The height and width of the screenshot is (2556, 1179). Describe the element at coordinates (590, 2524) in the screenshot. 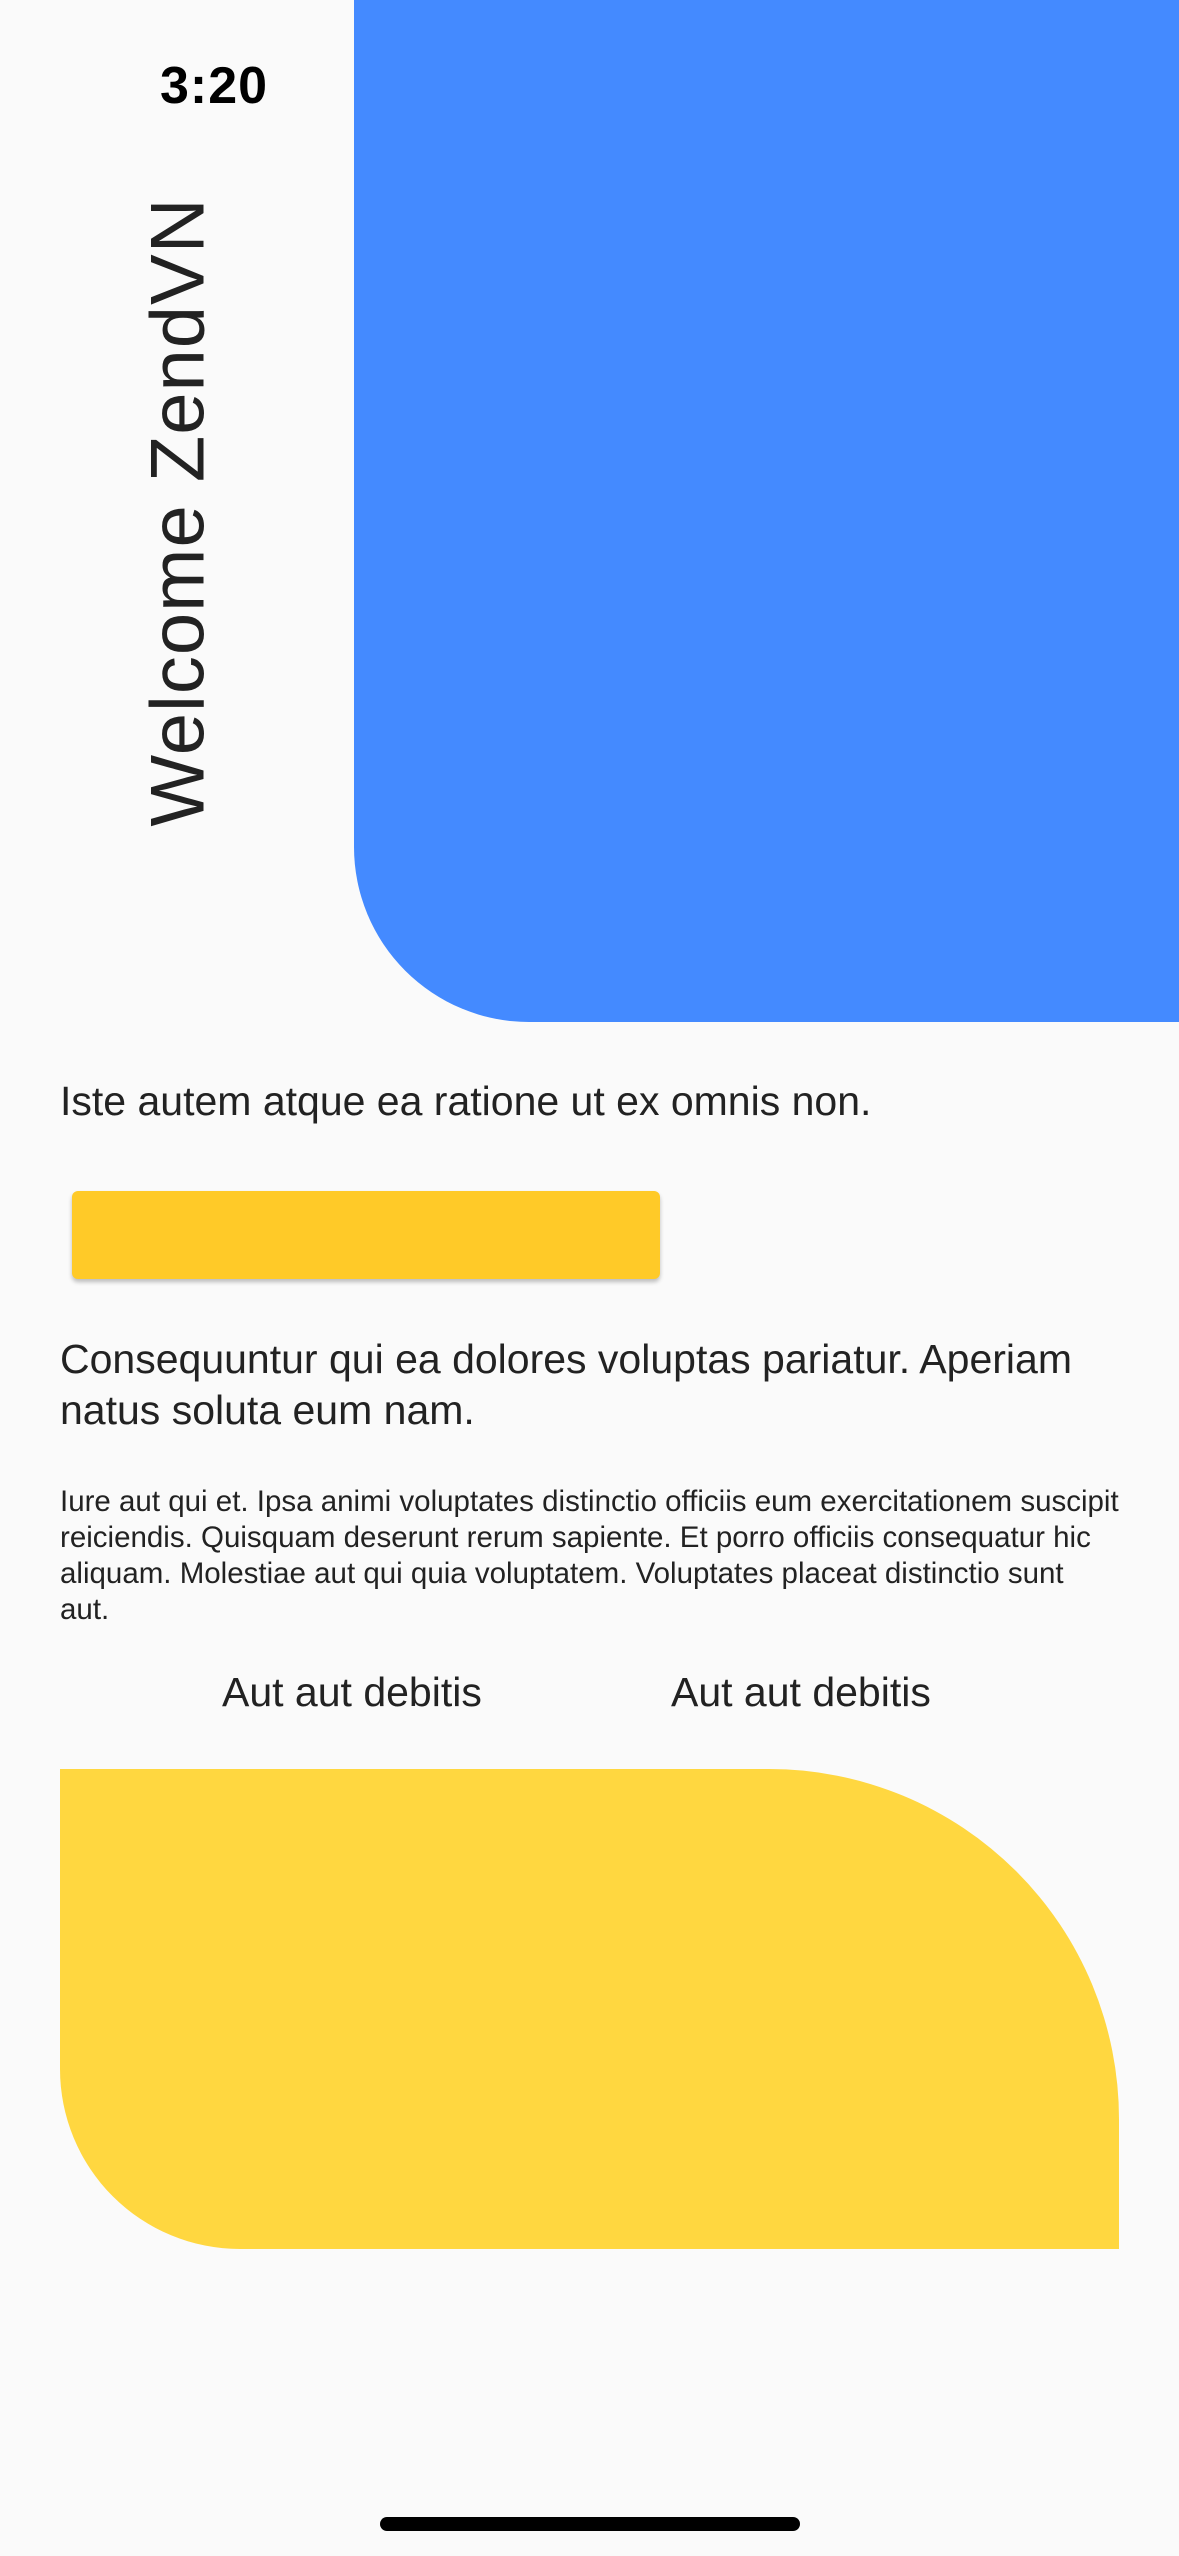

I see `home-indicator` at that location.